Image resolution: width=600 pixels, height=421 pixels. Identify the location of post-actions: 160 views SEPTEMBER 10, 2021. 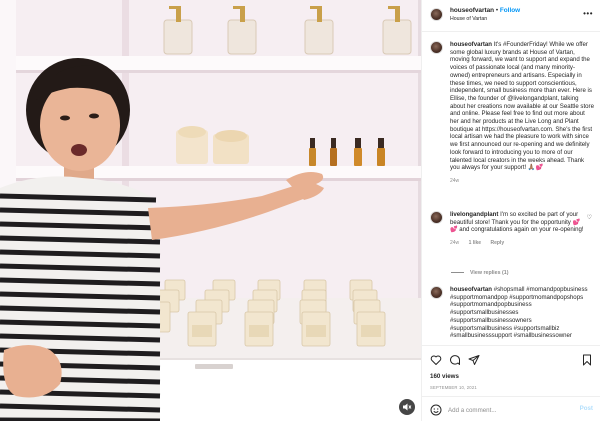
(511, 370).